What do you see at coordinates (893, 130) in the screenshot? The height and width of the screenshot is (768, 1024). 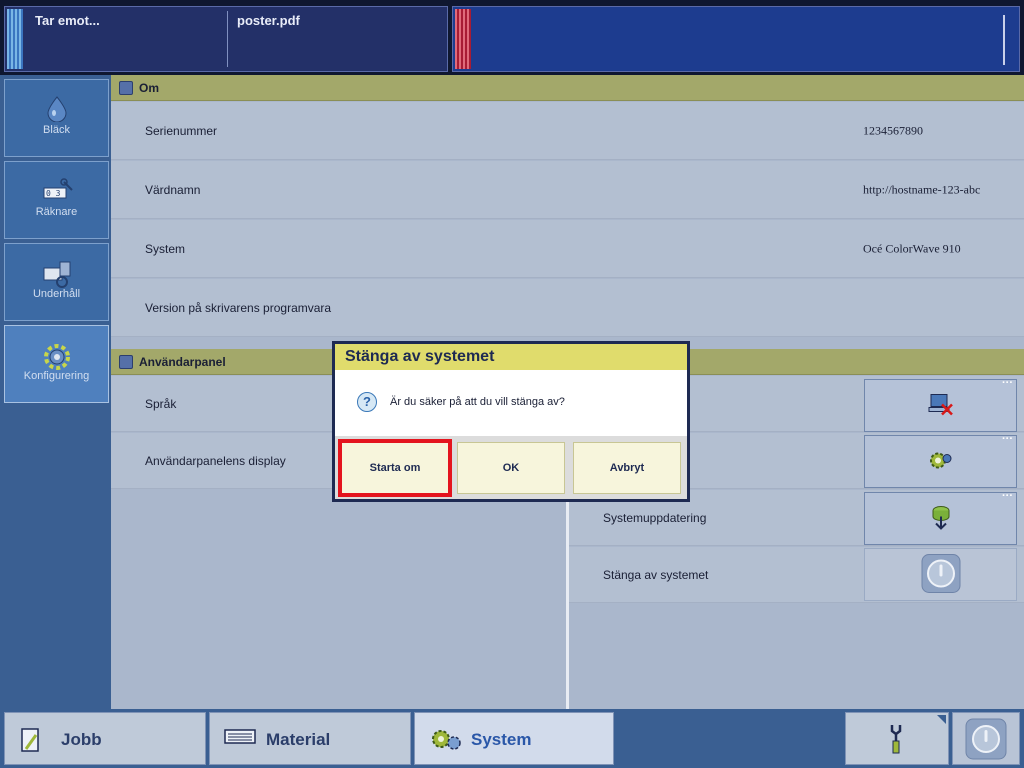 I see `about-value-serial: 1234567890` at bounding box center [893, 130].